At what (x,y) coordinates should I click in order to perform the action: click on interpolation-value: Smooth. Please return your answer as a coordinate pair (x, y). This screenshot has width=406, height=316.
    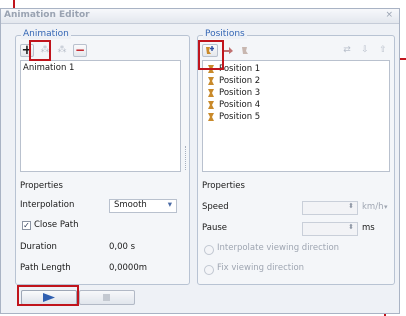
    Looking at the image, I should click on (130, 205).